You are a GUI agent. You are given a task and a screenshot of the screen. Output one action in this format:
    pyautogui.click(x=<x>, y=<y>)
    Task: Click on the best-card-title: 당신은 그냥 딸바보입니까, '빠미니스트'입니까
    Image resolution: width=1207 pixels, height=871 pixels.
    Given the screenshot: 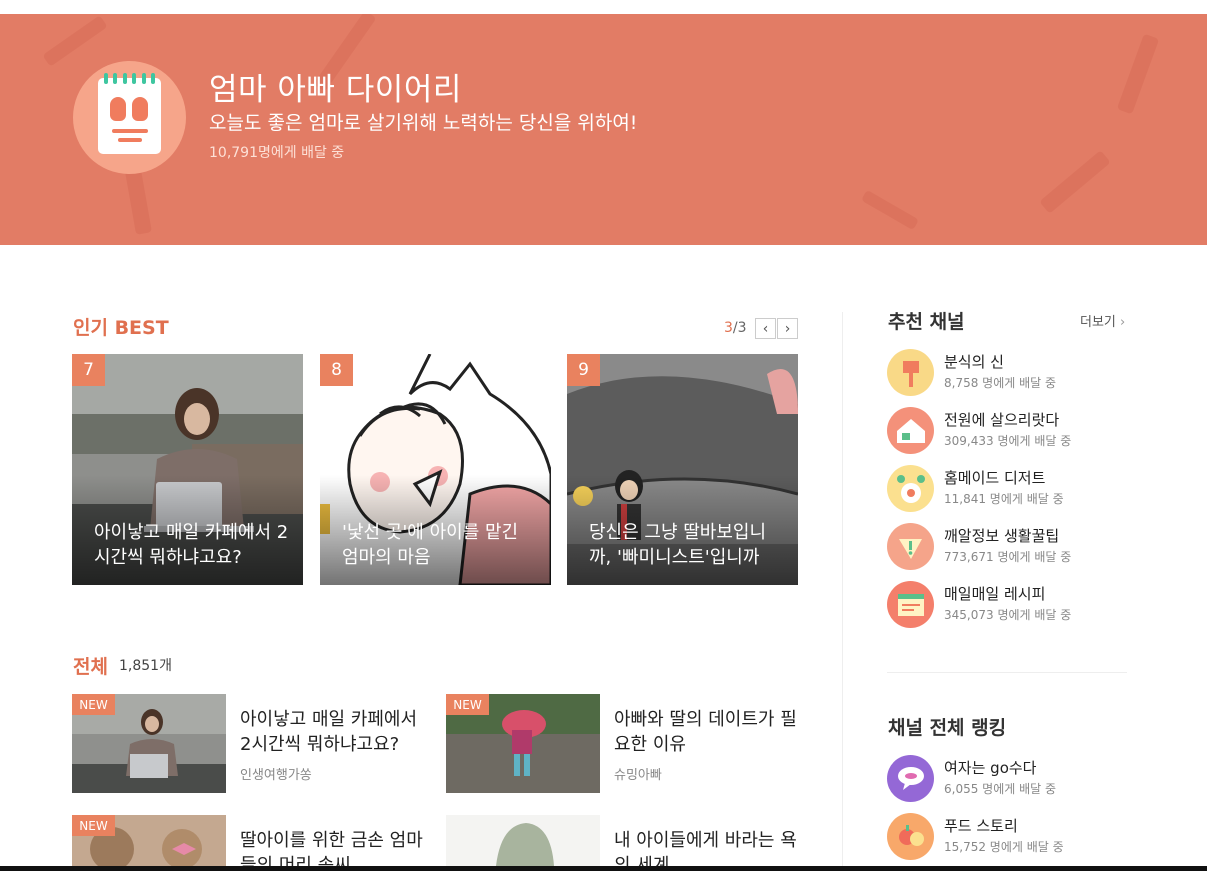 What is the action you would take?
    pyautogui.click(x=678, y=545)
    